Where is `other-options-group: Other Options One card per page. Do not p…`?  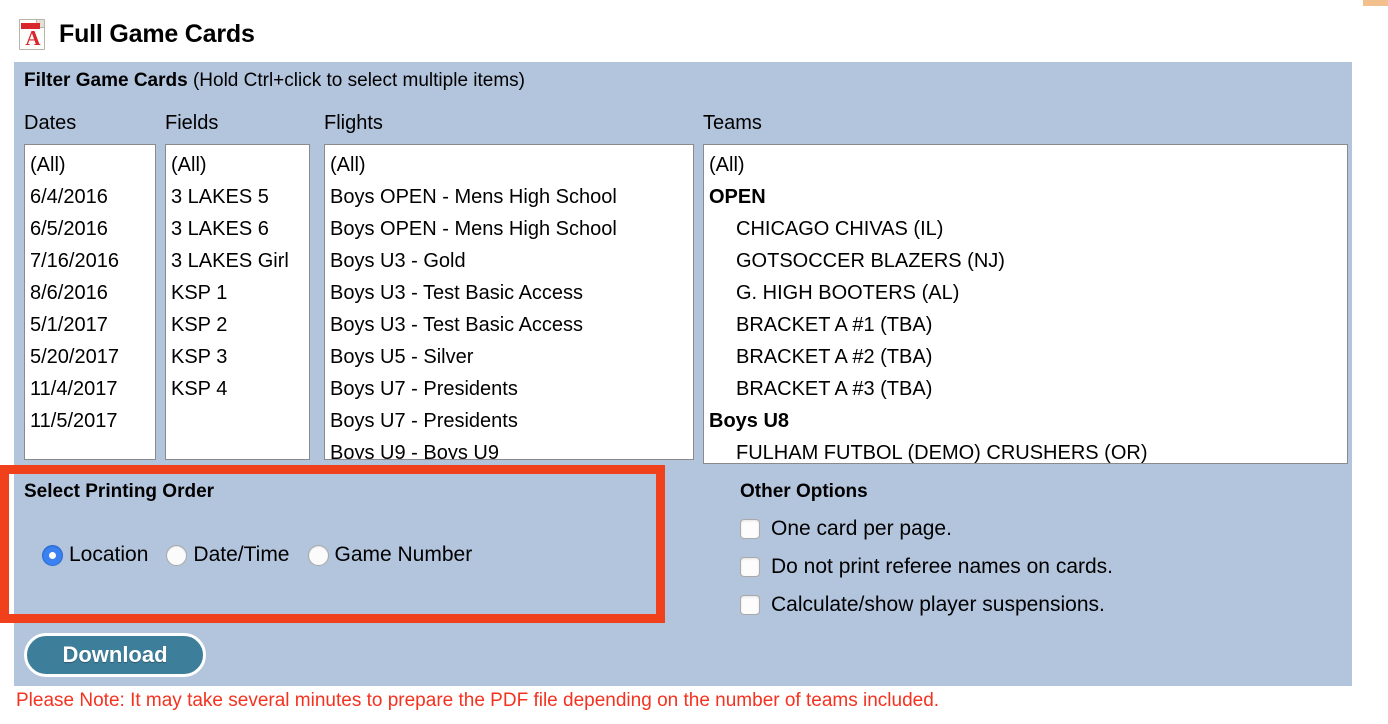 other-options-group: Other Options One card per page. Do not p… is located at coordinates (1040, 549).